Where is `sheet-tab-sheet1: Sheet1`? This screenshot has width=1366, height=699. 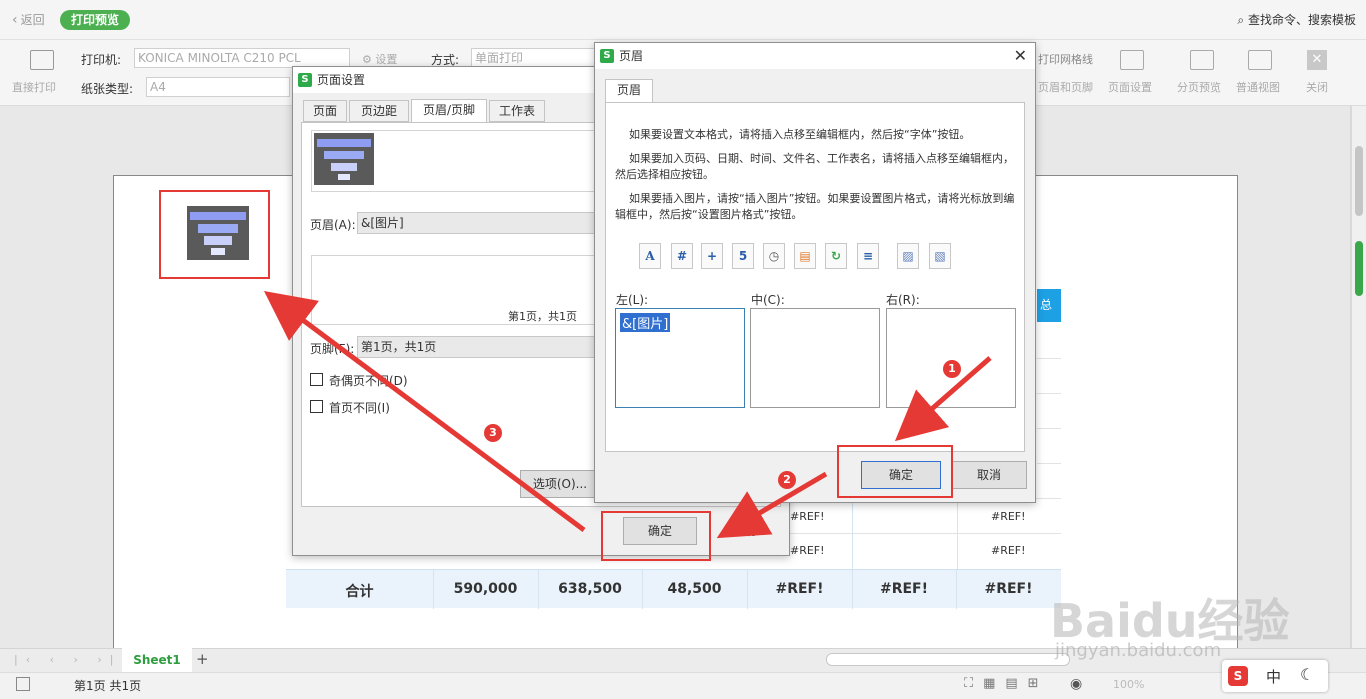 sheet-tab-sheet1: Sheet1 is located at coordinates (157, 660).